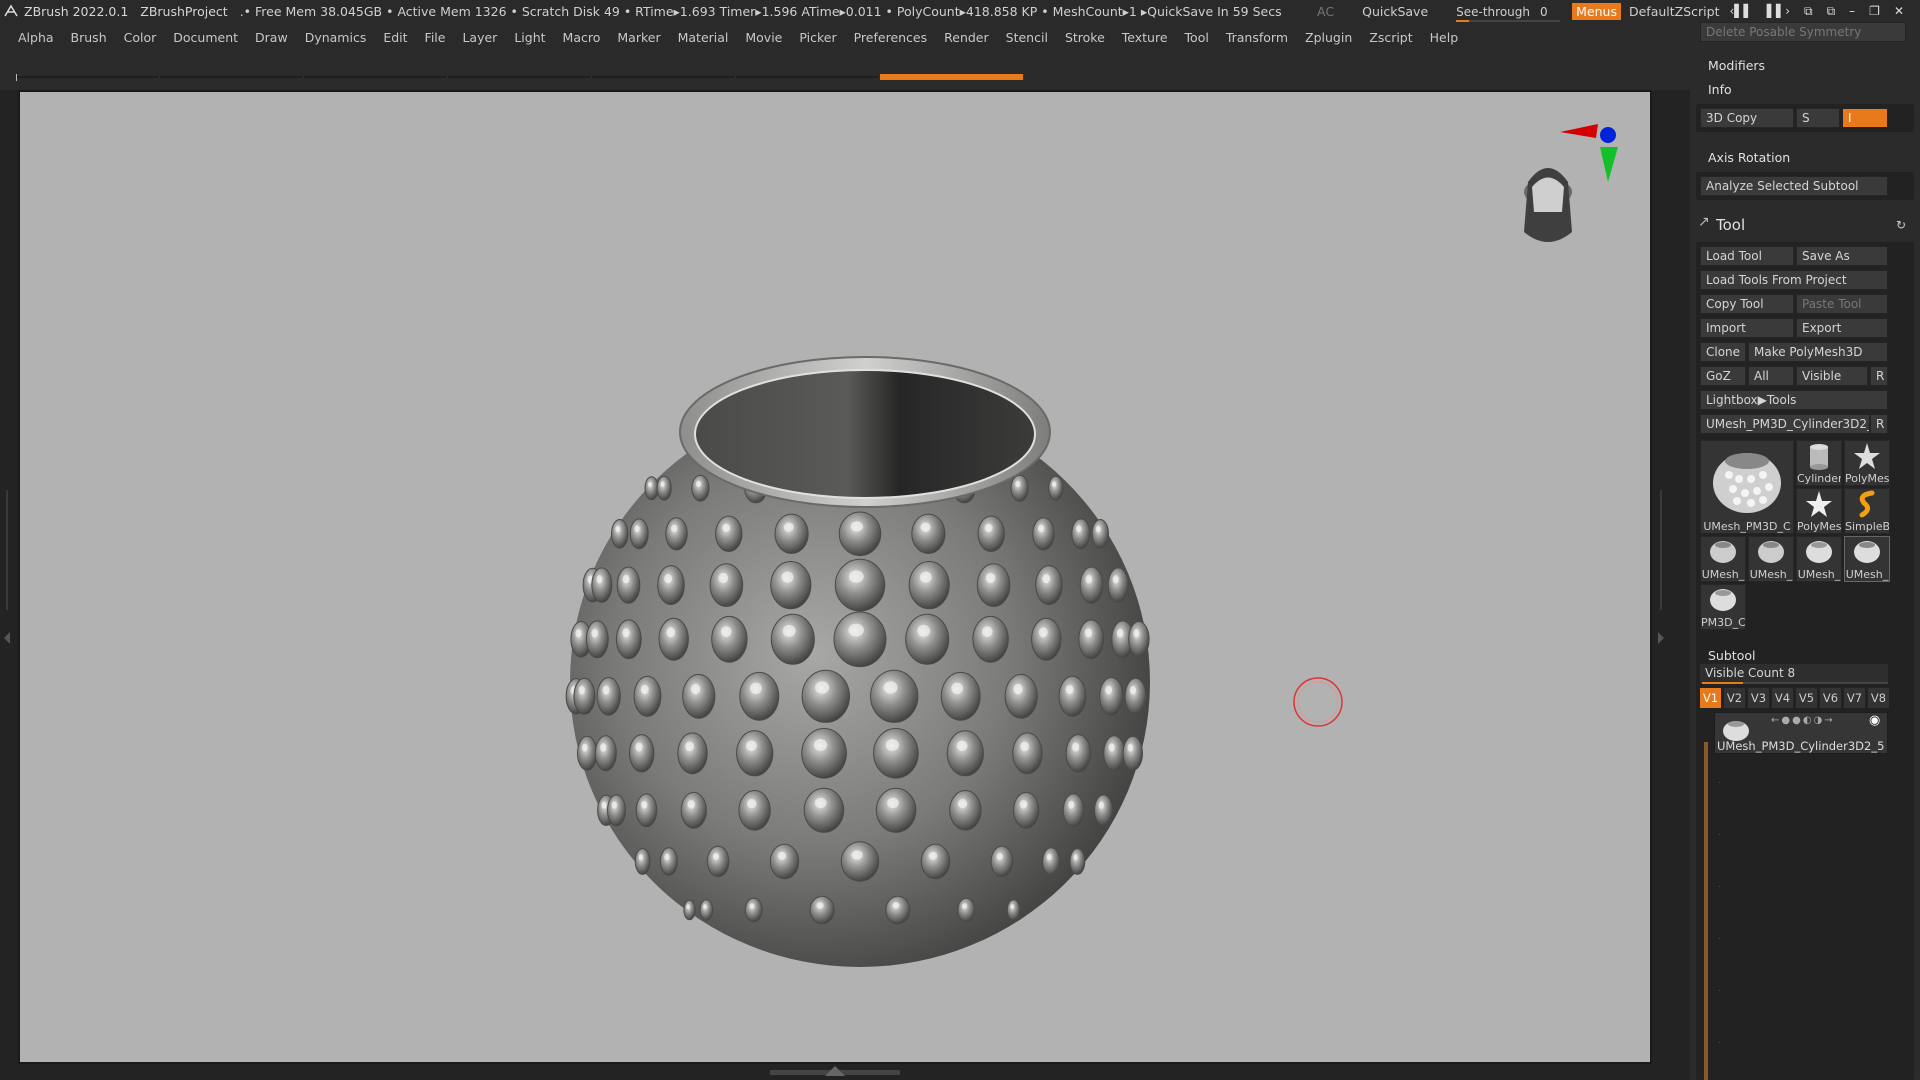  I want to click on analyze-subtool-button: Analyze Selected Subtool, so click(1794, 186).